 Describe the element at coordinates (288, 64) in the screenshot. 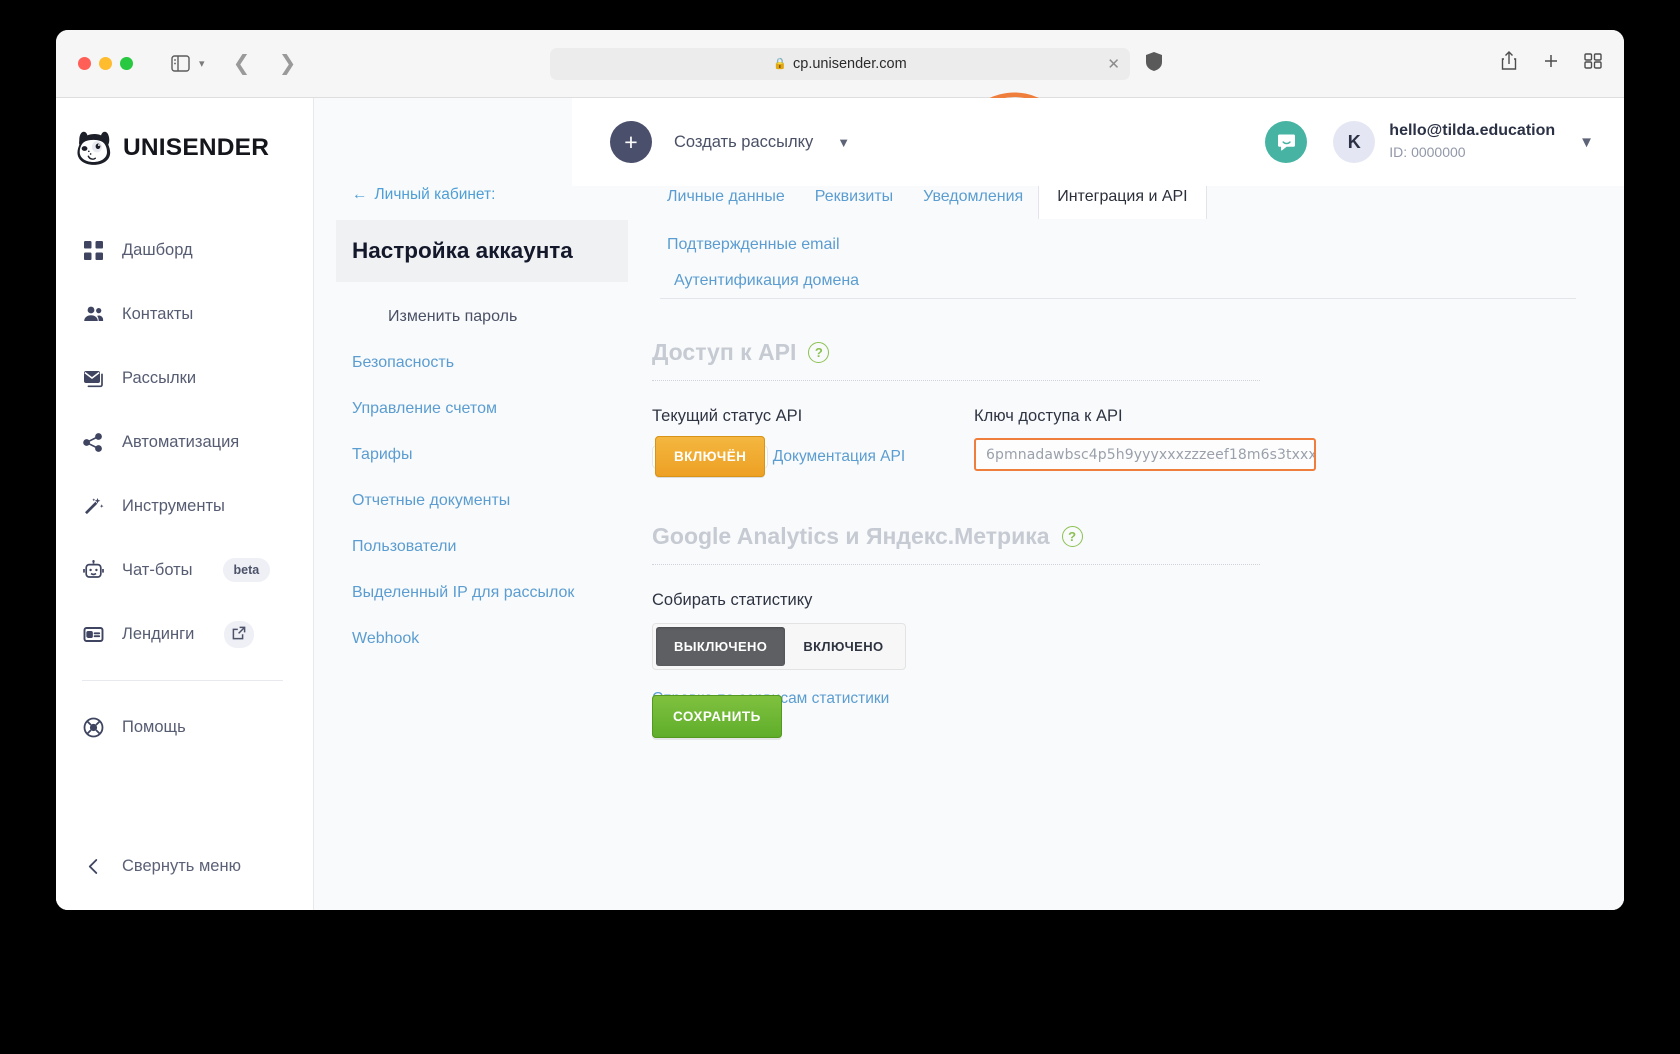

I see `forward-button: ❯` at that location.